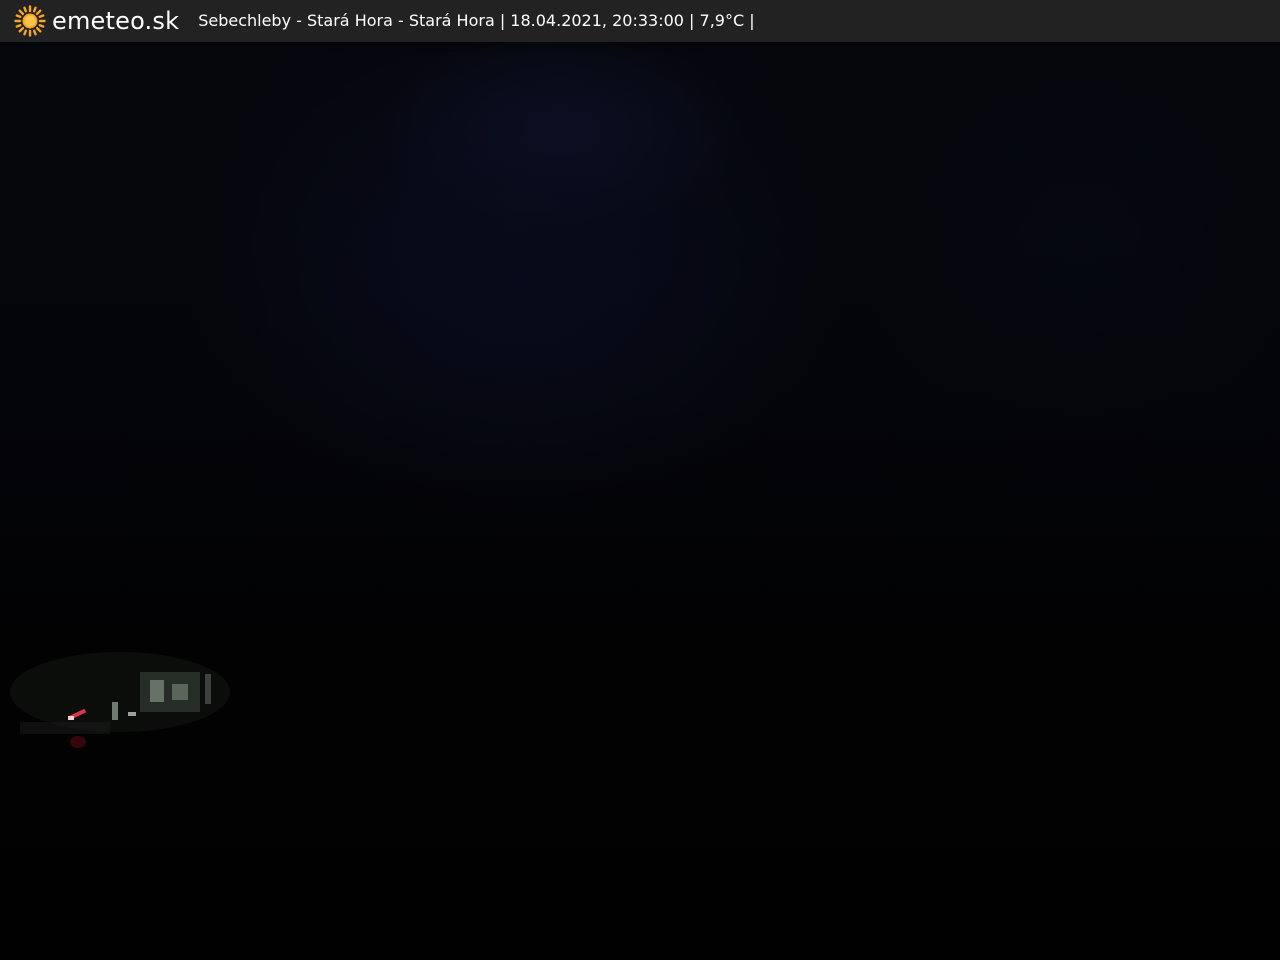 This screenshot has width=1280, height=960. I want to click on sun-icon, so click(30, 21).